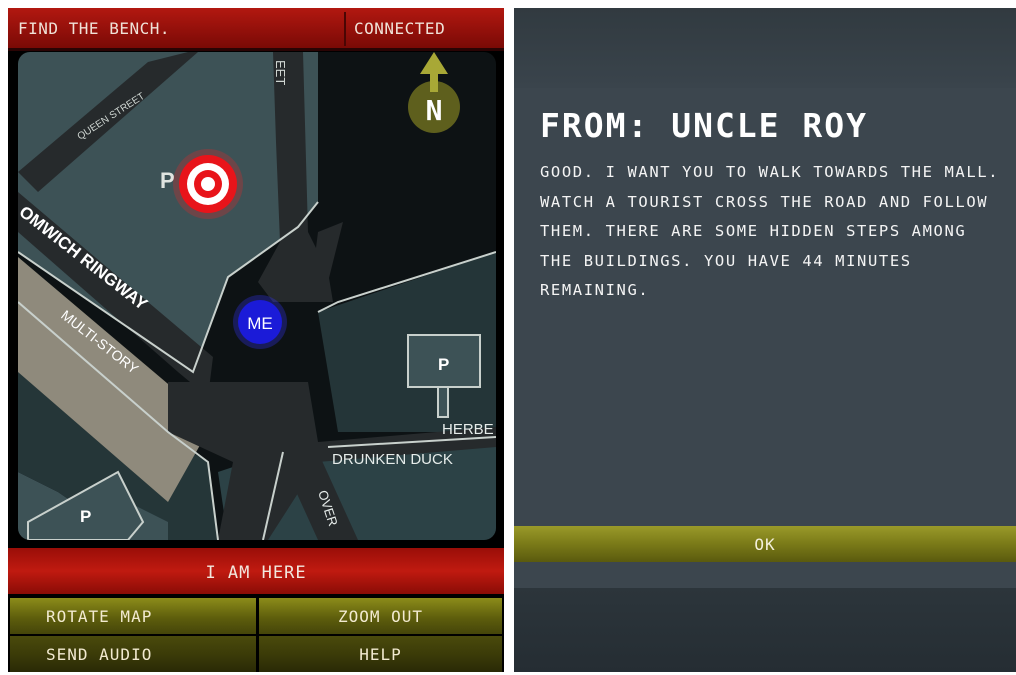 The image size is (1016, 675). What do you see at coordinates (434, 110) in the screenshot?
I see `compass-letter: N` at bounding box center [434, 110].